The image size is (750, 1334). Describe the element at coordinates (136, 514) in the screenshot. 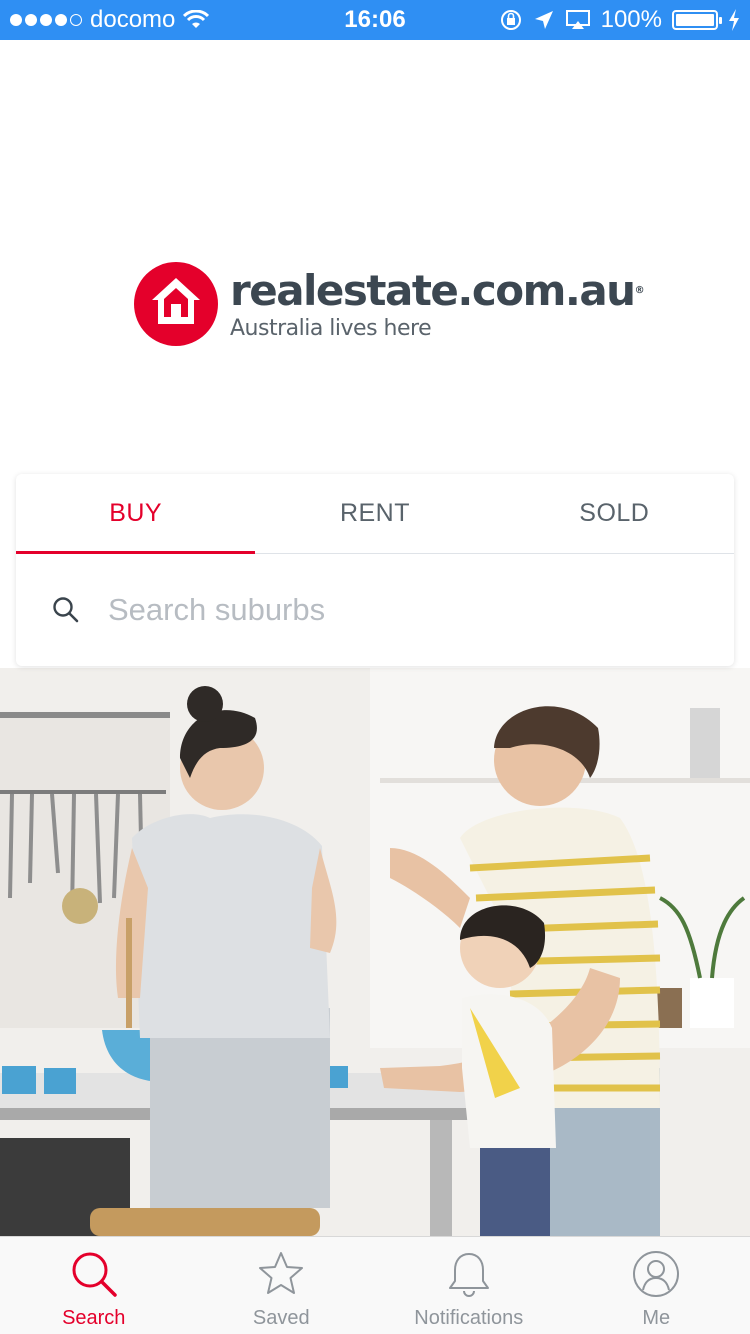

I see `tab-buy: BUY` at that location.